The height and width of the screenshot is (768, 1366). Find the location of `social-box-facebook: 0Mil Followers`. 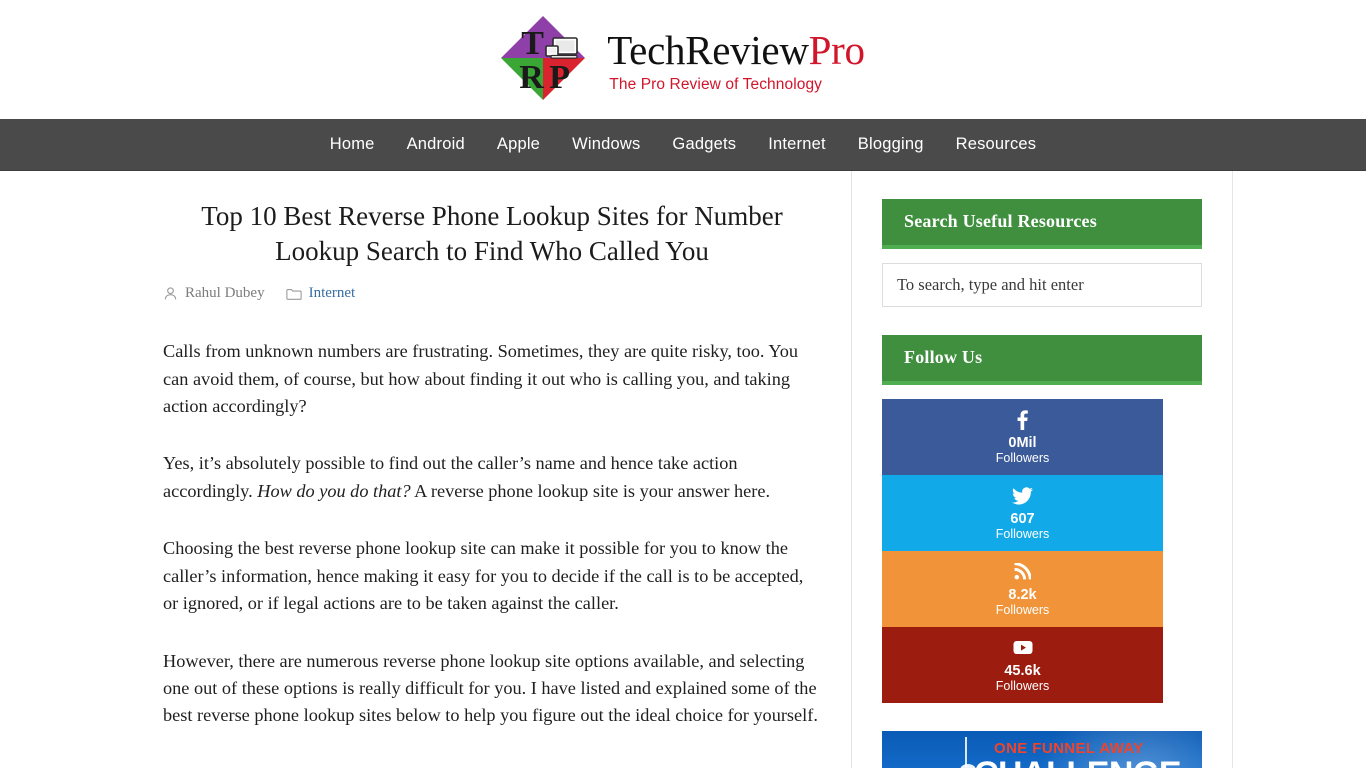

social-box-facebook: 0Mil Followers is located at coordinates (1022, 437).